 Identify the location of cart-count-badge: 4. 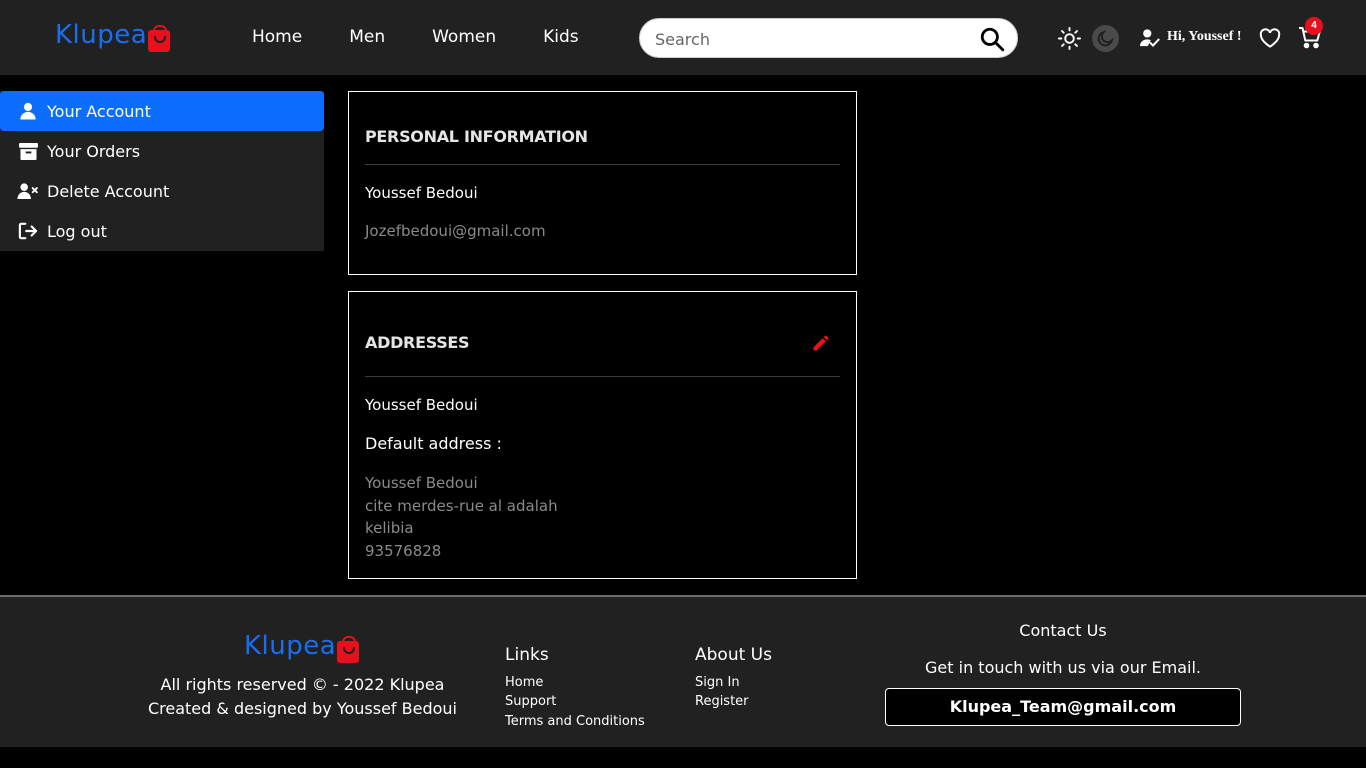
(1314, 26).